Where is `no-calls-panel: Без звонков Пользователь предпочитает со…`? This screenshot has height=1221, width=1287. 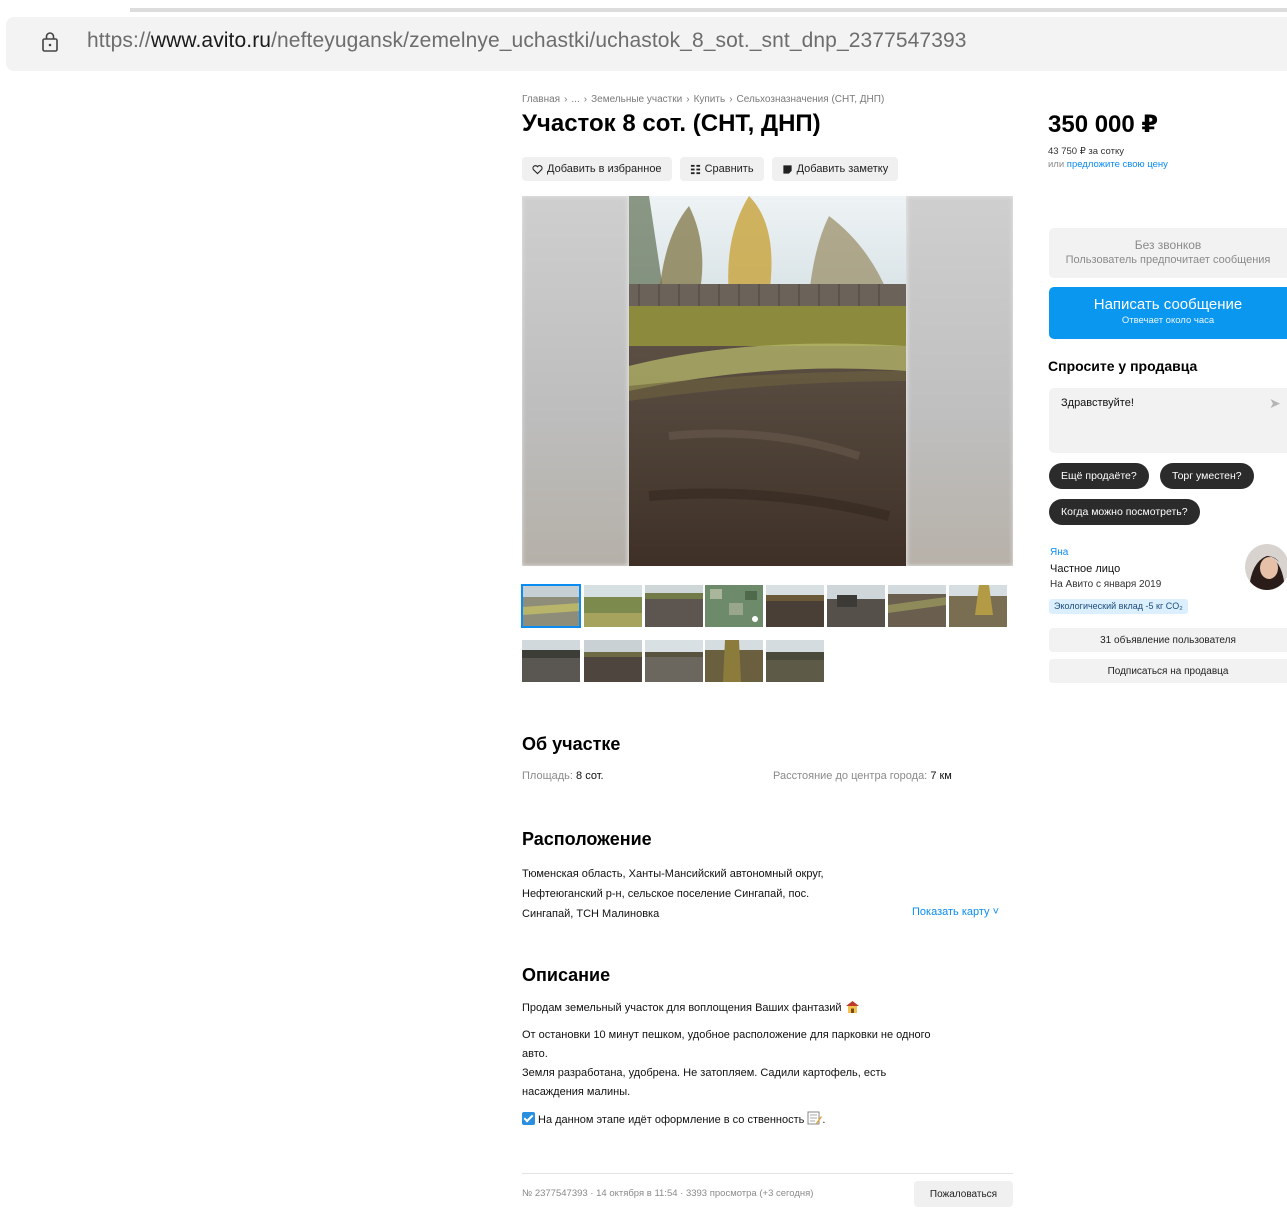 no-calls-panel: Без звонков Пользователь предпочитает со… is located at coordinates (1168, 253).